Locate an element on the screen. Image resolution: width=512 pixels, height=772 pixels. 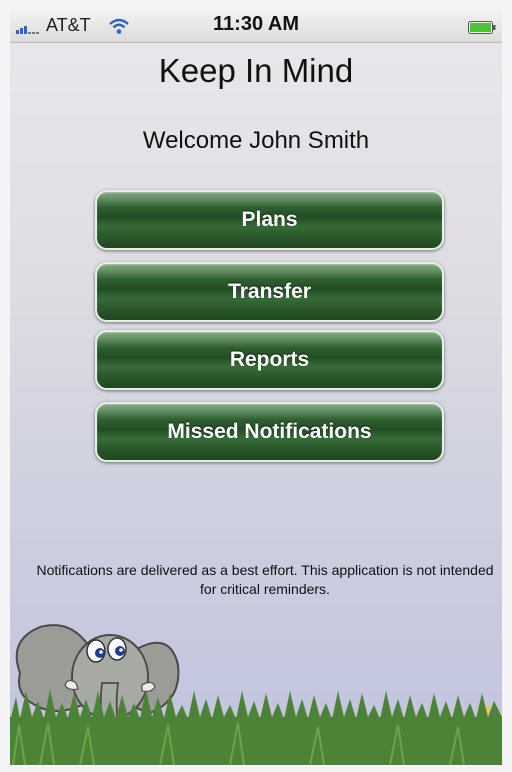
missed-notifications-button: Missed Notifications is located at coordinates (269, 432).